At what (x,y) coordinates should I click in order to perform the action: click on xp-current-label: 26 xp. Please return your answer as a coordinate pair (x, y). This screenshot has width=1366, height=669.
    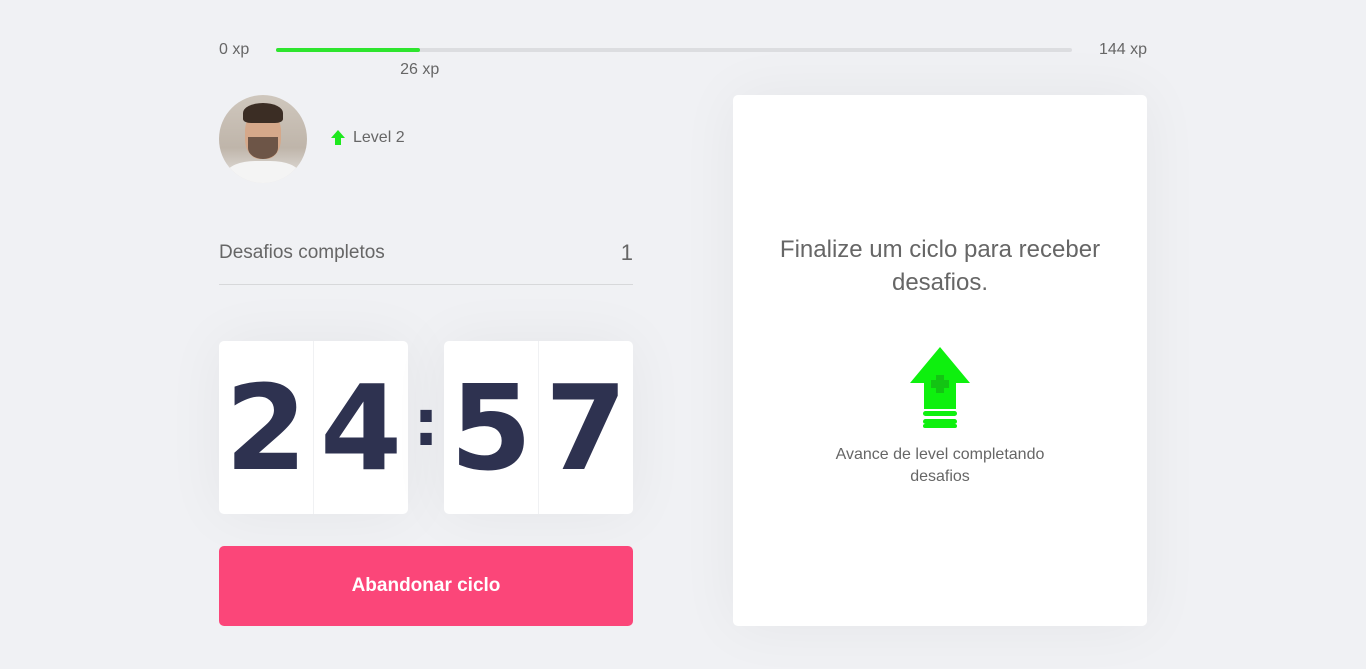
    Looking at the image, I should click on (420, 69).